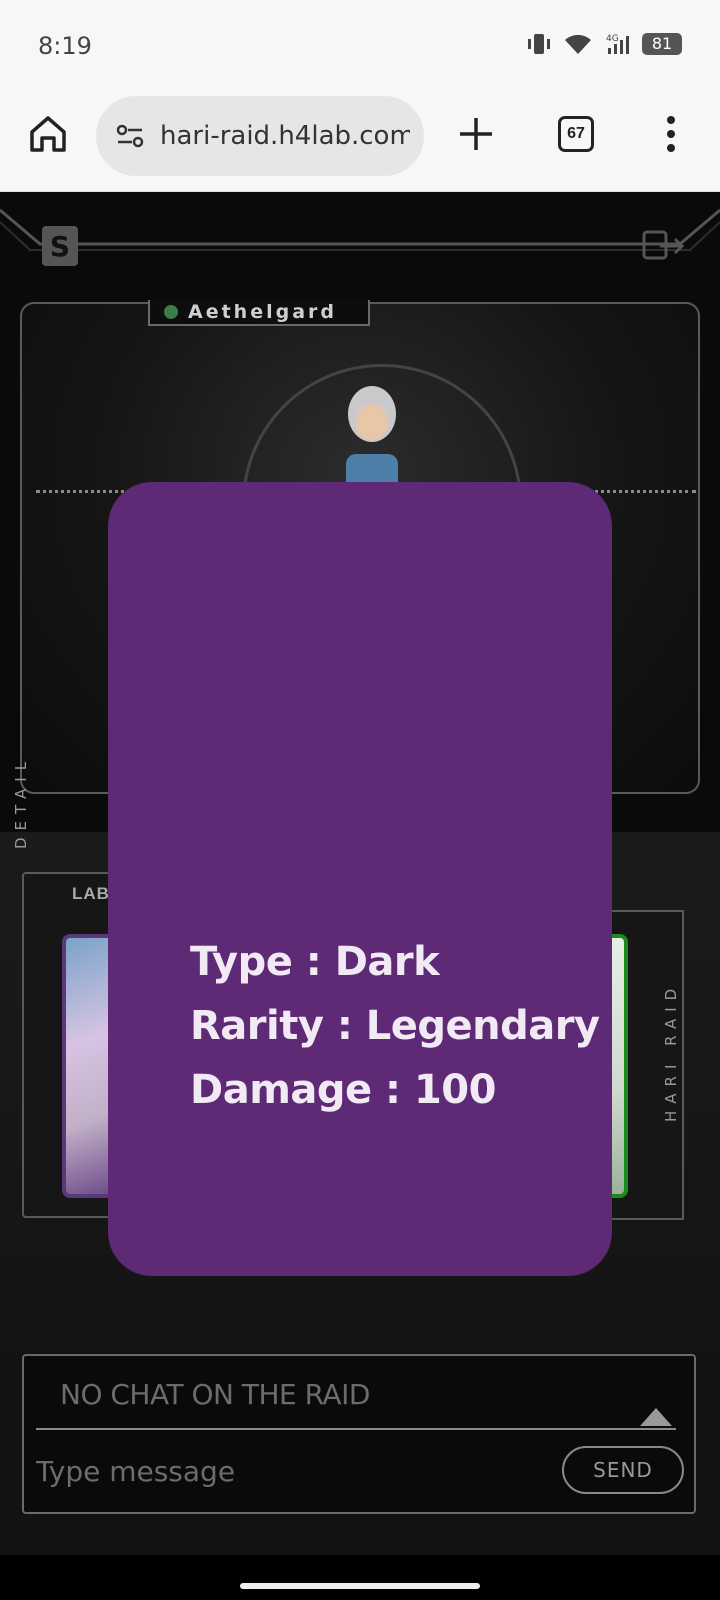  What do you see at coordinates (663, 244) in the screenshot?
I see `logout-icon` at bounding box center [663, 244].